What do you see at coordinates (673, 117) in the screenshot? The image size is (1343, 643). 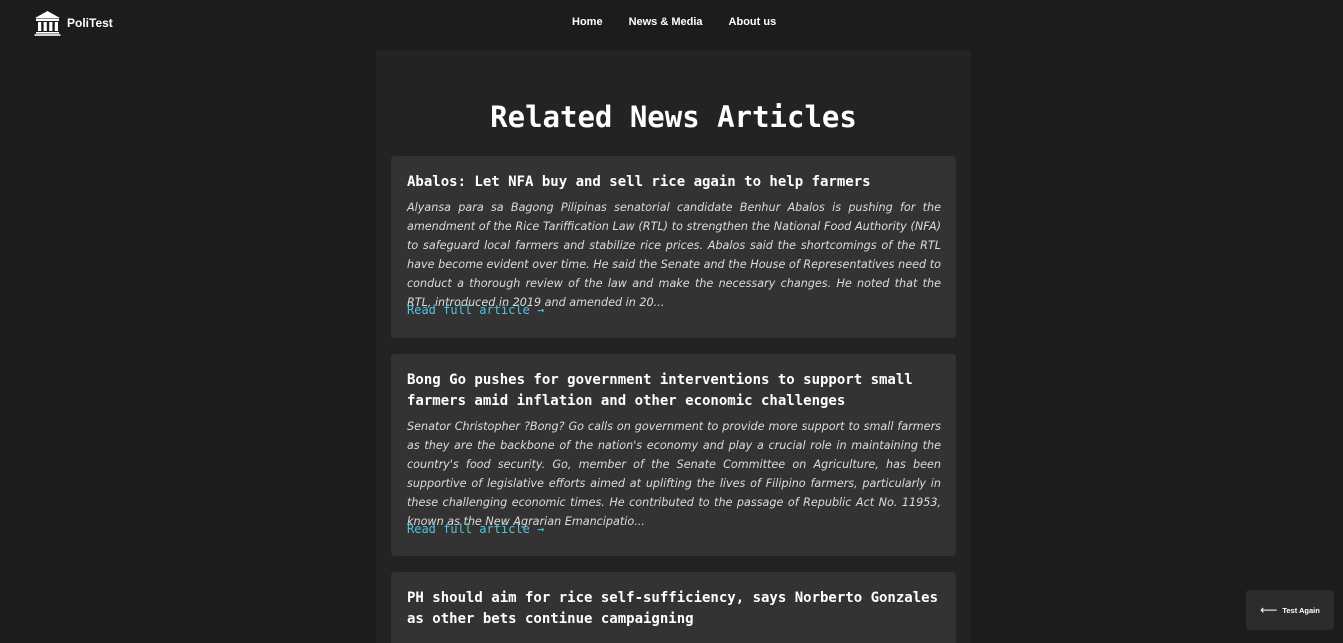 I see `page-title: Related News Articles` at bounding box center [673, 117].